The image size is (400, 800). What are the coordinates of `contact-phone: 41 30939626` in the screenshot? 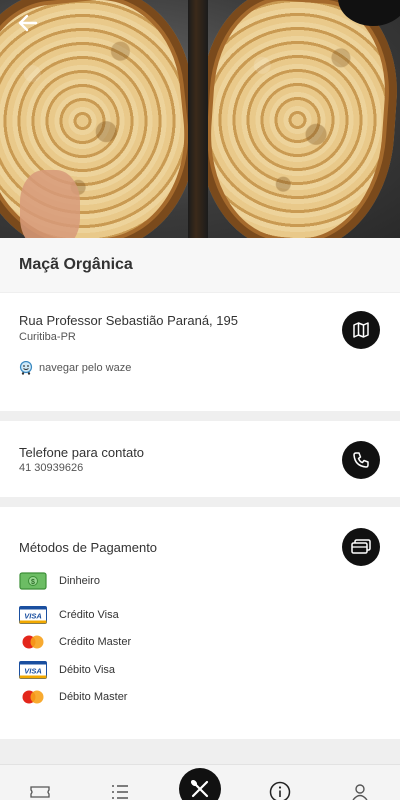 It's located at (51, 468).